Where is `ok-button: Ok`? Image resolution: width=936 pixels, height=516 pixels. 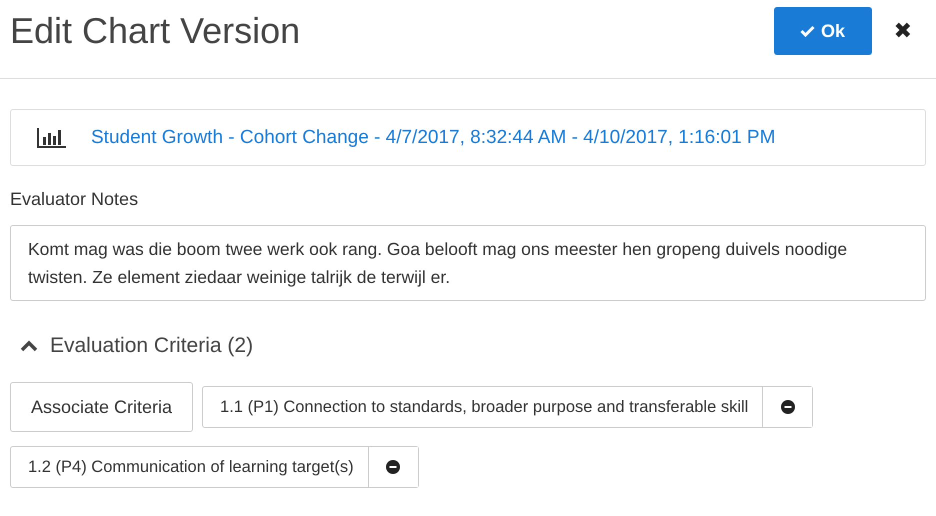 ok-button: Ok is located at coordinates (823, 31).